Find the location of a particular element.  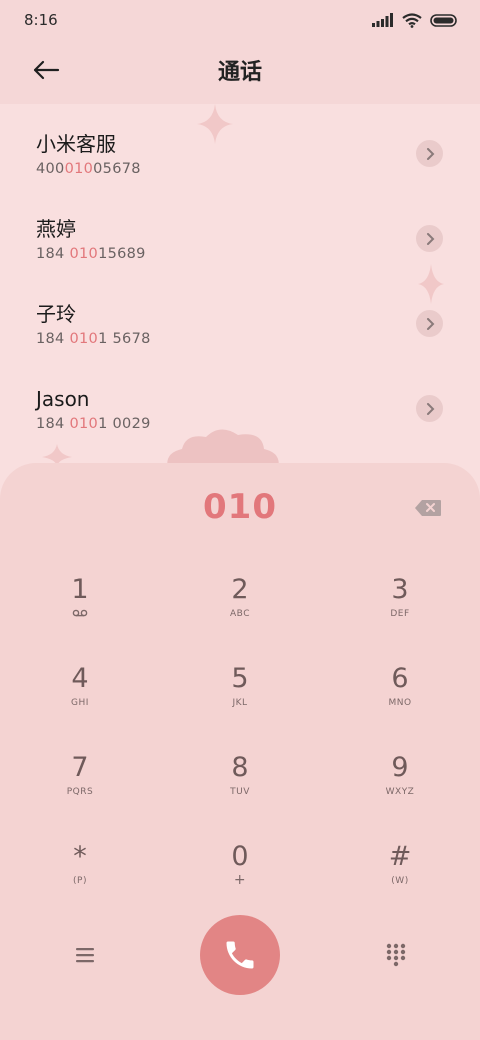

call-button is located at coordinates (240, 955).